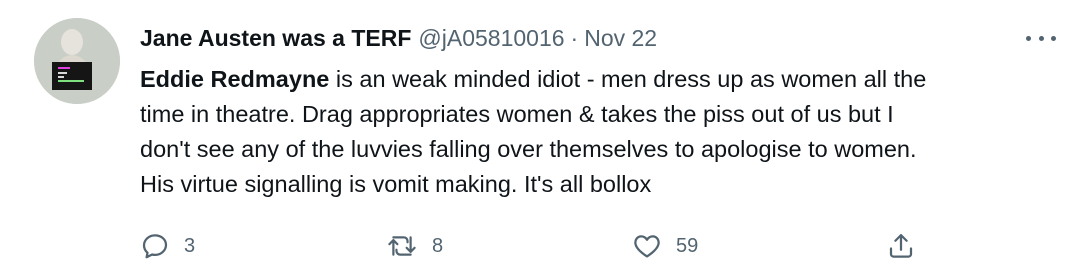  What do you see at coordinates (235, 79) in the screenshot?
I see `bold-mention: Eddie Redmayne` at bounding box center [235, 79].